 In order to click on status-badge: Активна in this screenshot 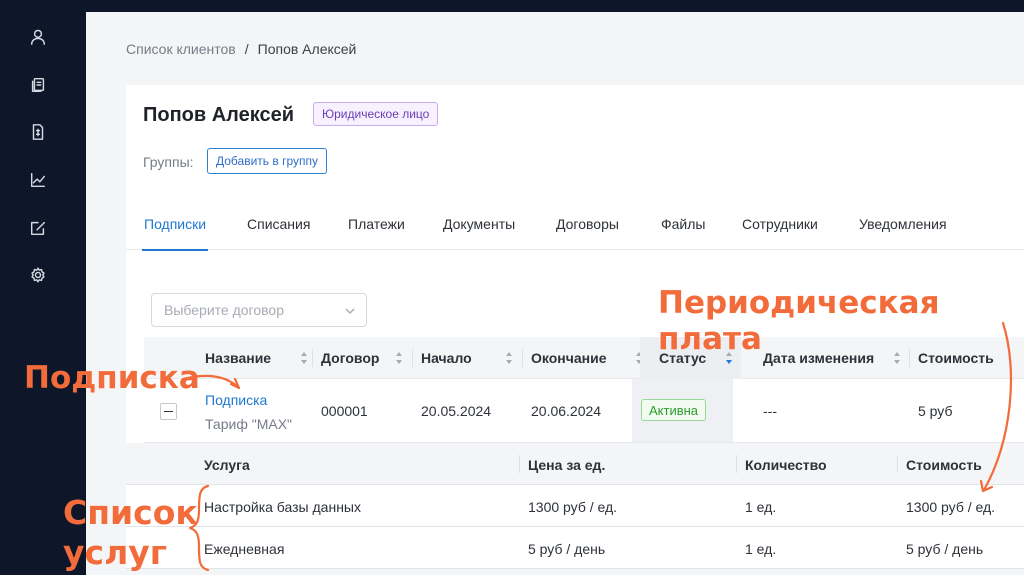, I will do `click(674, 410)`.